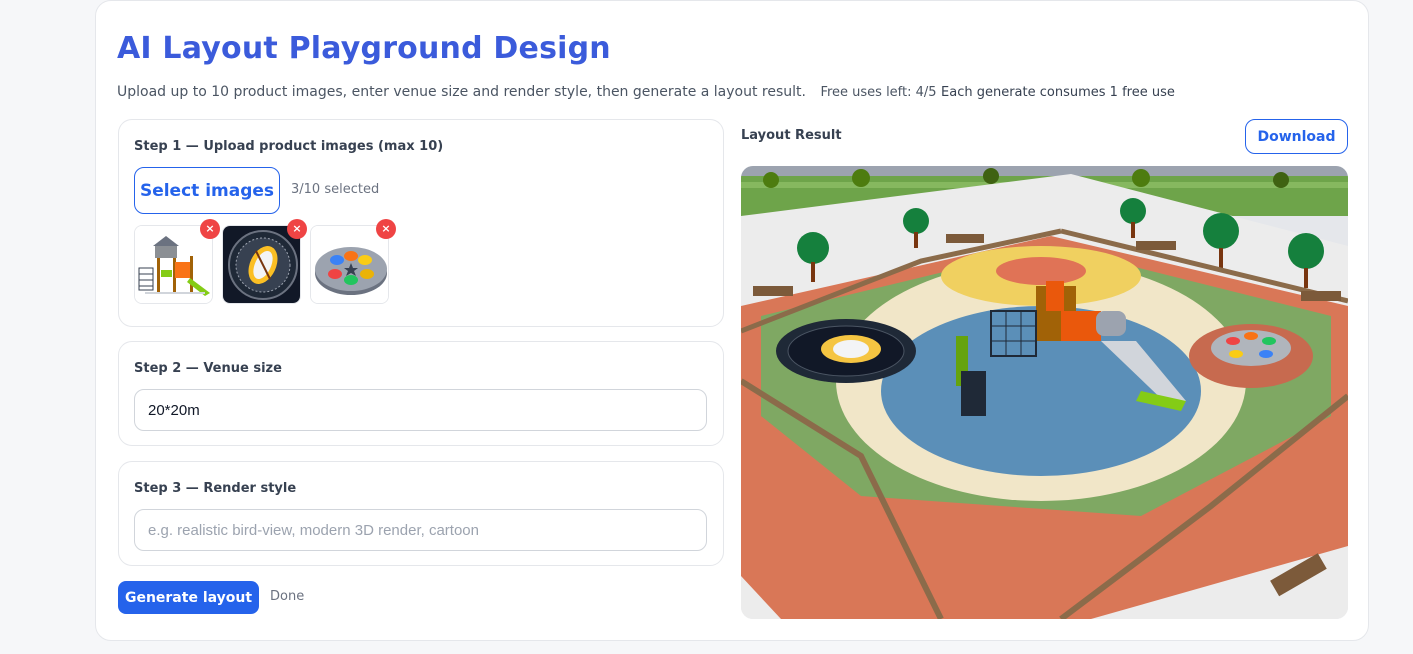  Describe the element at coordinates (791, 135) in the screenshot. I see `result-label: Layout Result` at that location.